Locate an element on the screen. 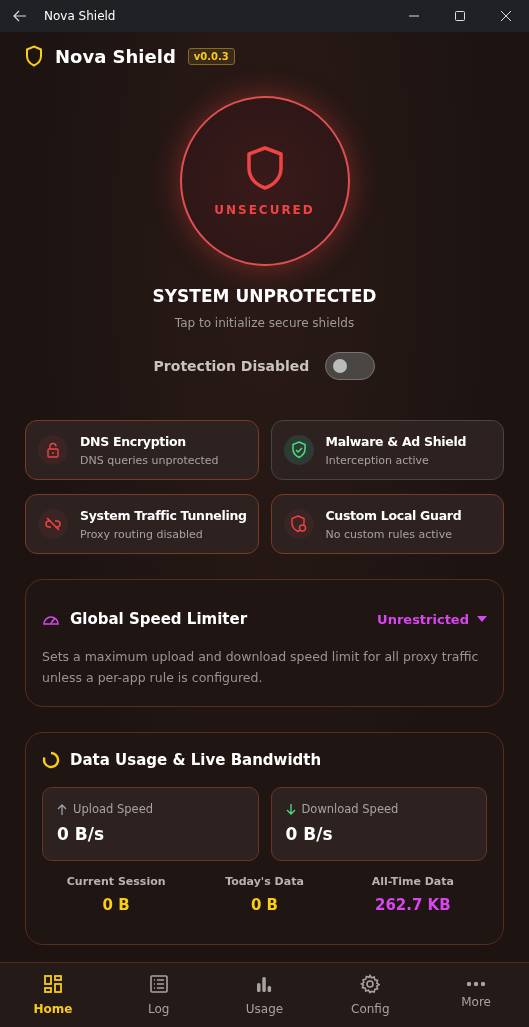  list-icon is located at coordinates (158, 984).